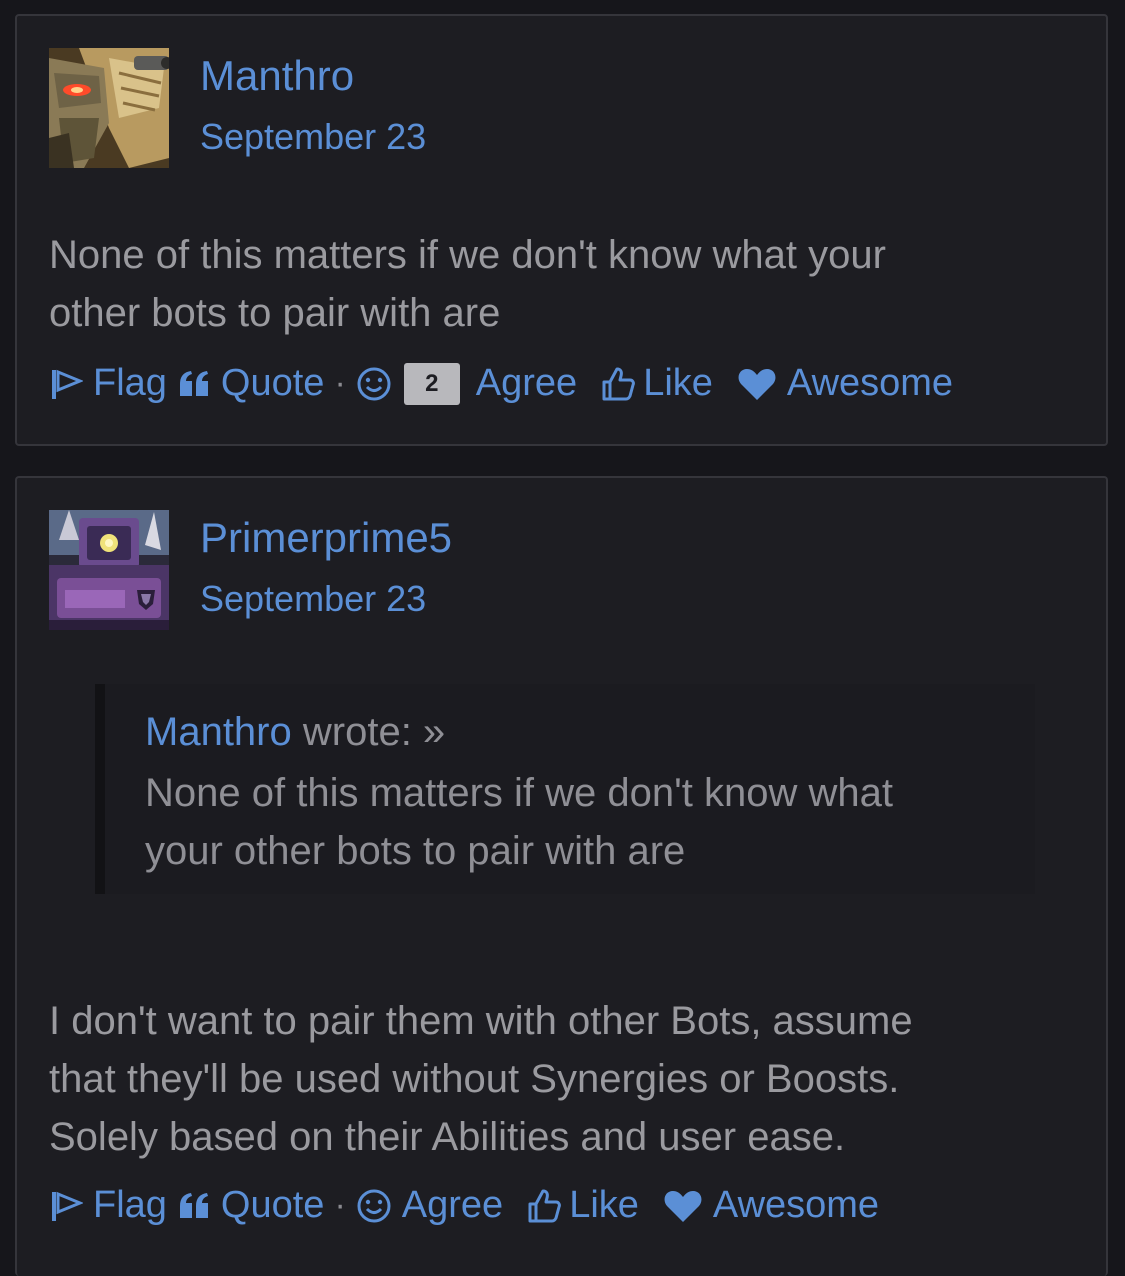  What do you see at coordinates (326, 538) in the screenshot?
I see `username: Primerprime5` at bounding box center [326, 538].